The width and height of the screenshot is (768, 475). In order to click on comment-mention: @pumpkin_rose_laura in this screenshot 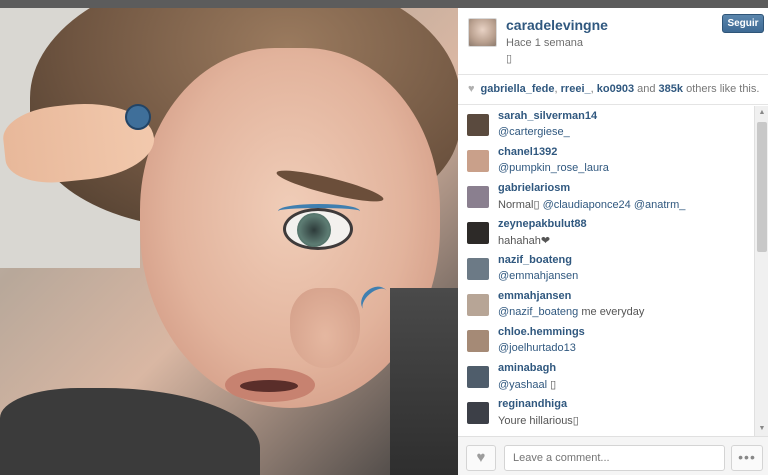, I will do `click(553, 168)`.